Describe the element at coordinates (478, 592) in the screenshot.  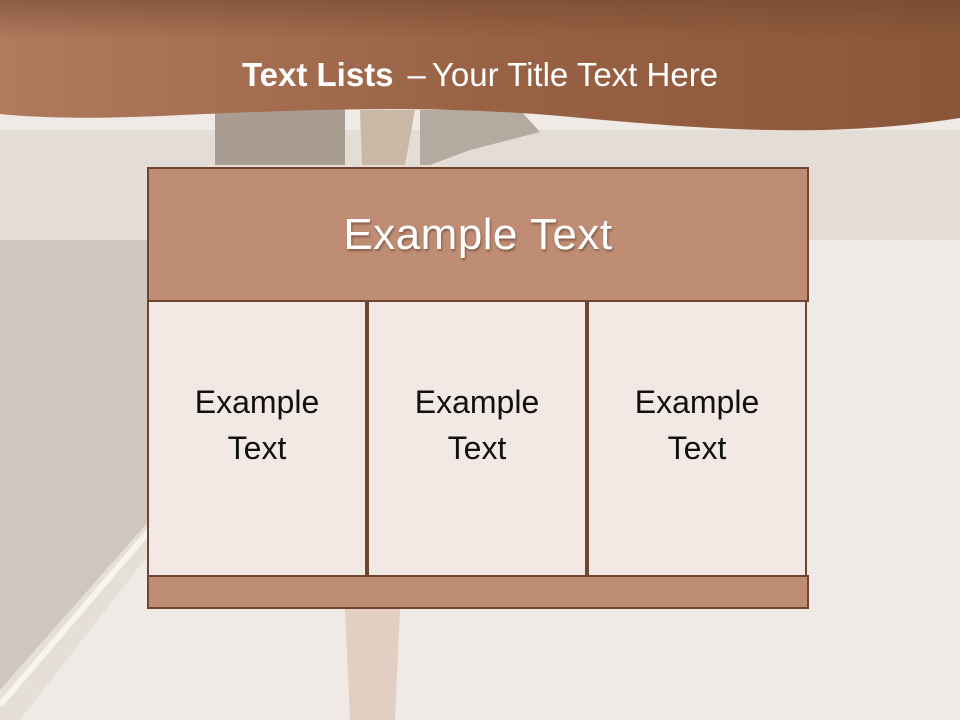
I see `panel-footer-bar` at that location.